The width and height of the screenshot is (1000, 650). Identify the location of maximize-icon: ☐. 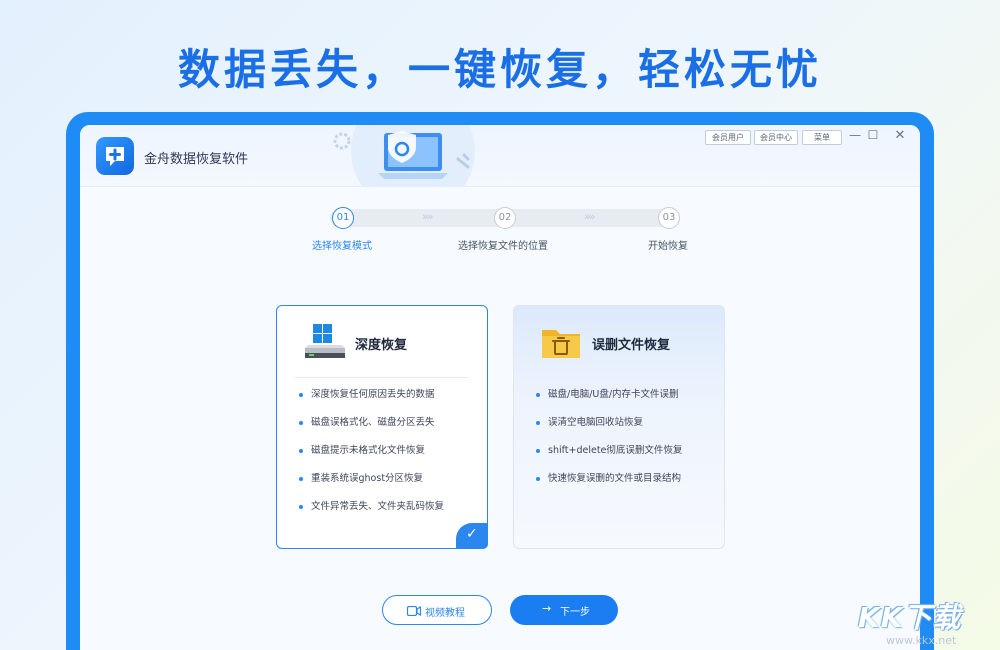
(873, 135).